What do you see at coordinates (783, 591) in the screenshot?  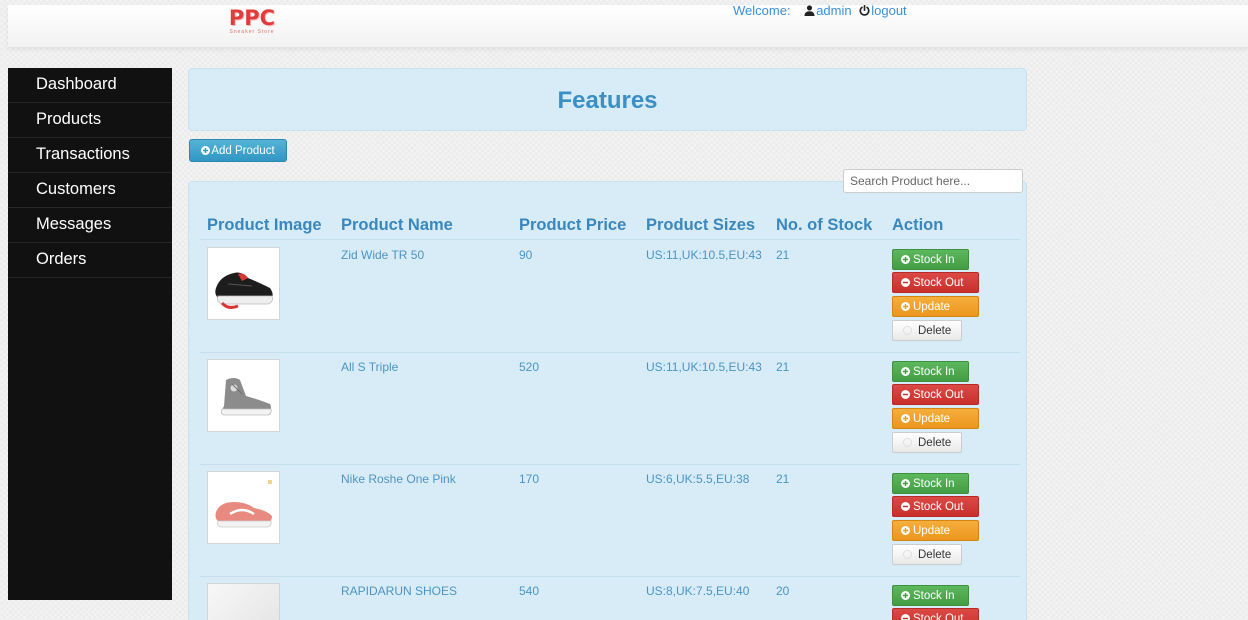 I see `product-stock: 20` at bounding box center [783, 591].